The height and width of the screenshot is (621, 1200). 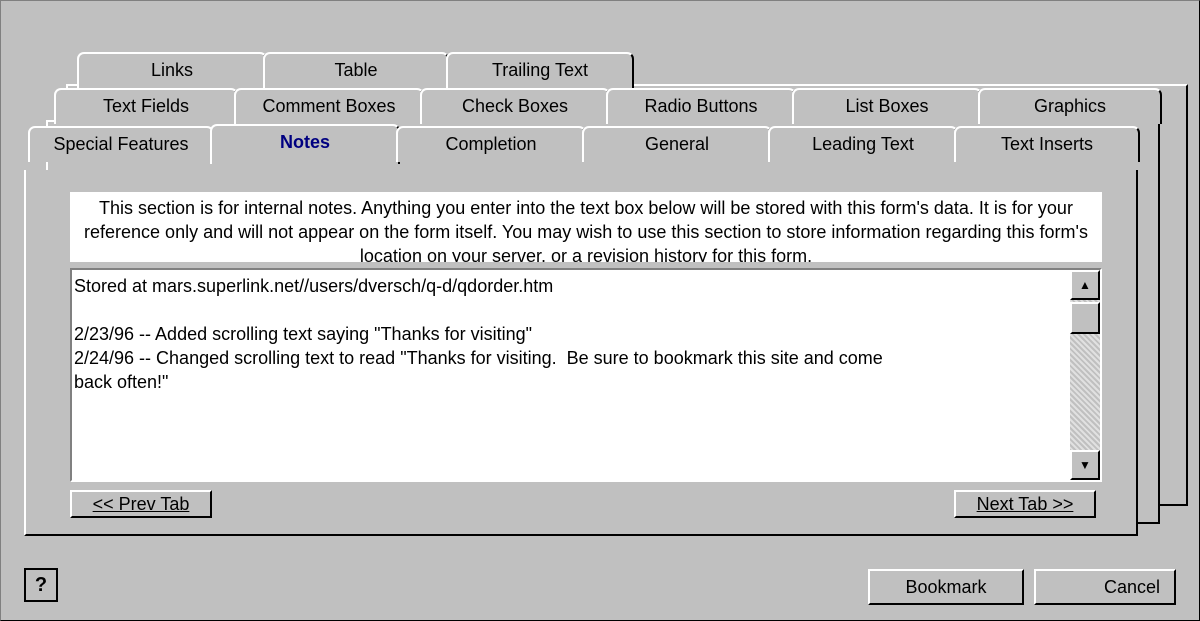 What do you see at coordinates (305, 144) in the screenshot?
I see `tab-notes: Notes` at bounding box center [305, 144].